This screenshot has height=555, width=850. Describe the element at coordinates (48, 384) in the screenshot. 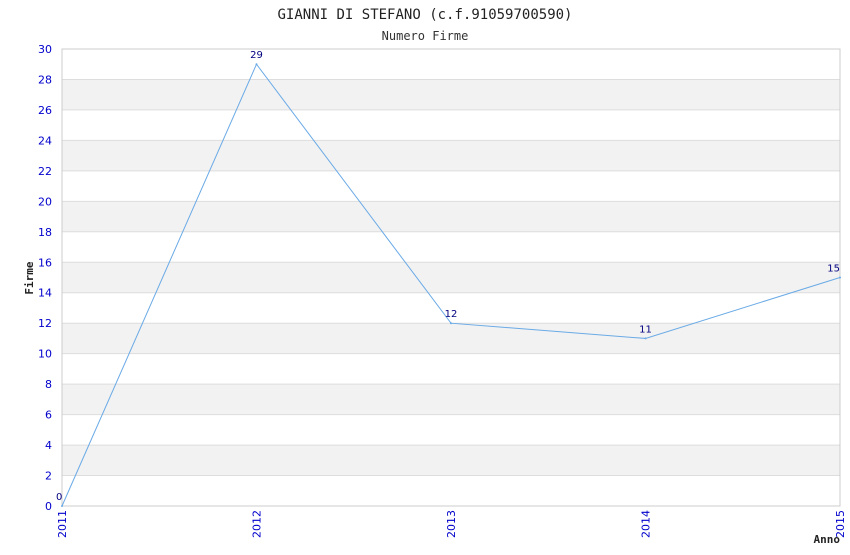

I see `y-tick-label: 8` at that location.